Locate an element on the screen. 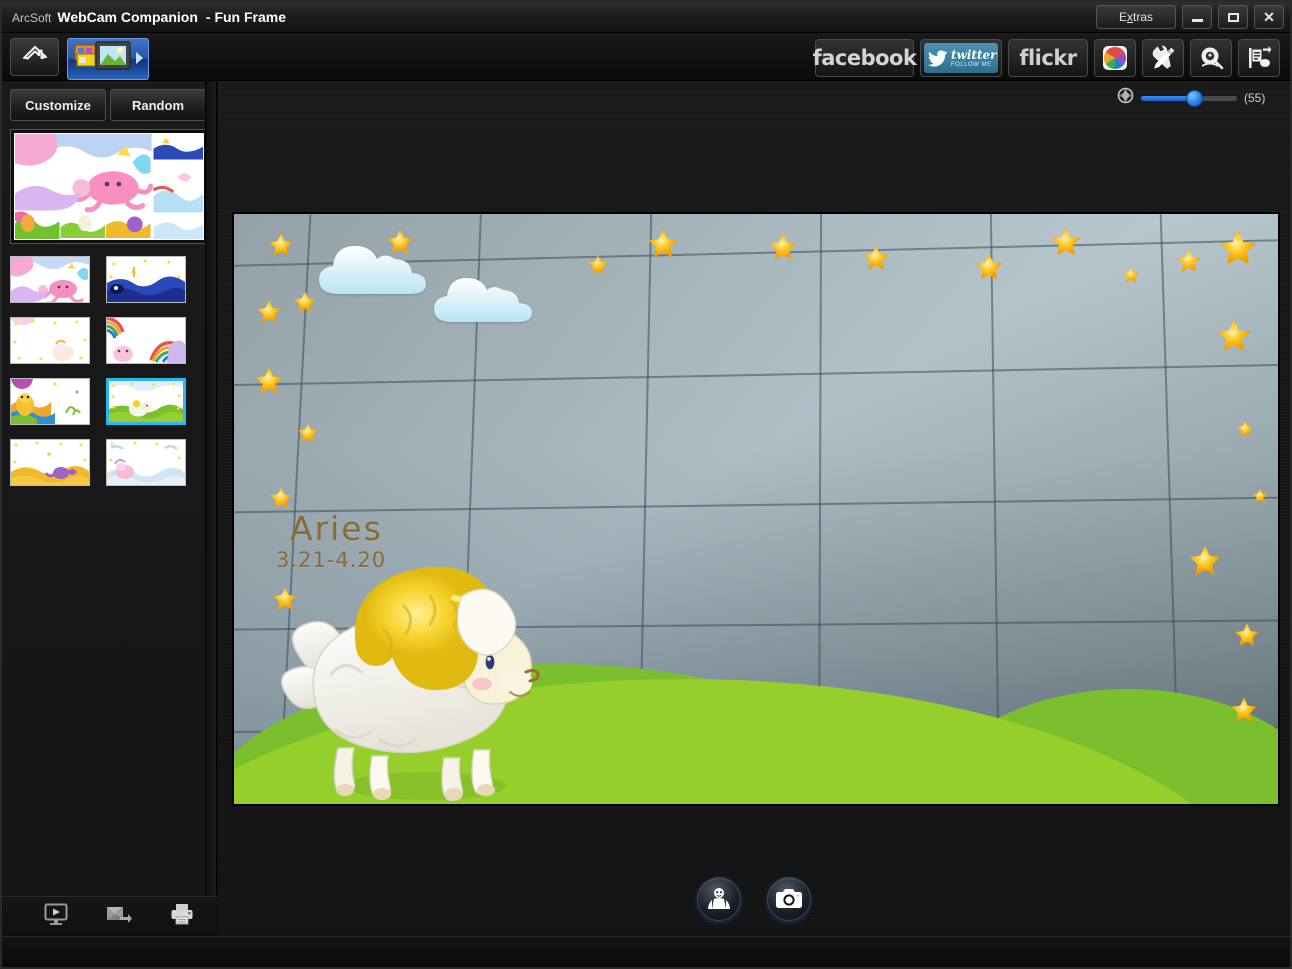 The height and width of the screenshot is (969, 1292). twitter-bird-icon is located at coordinates (937, 58).